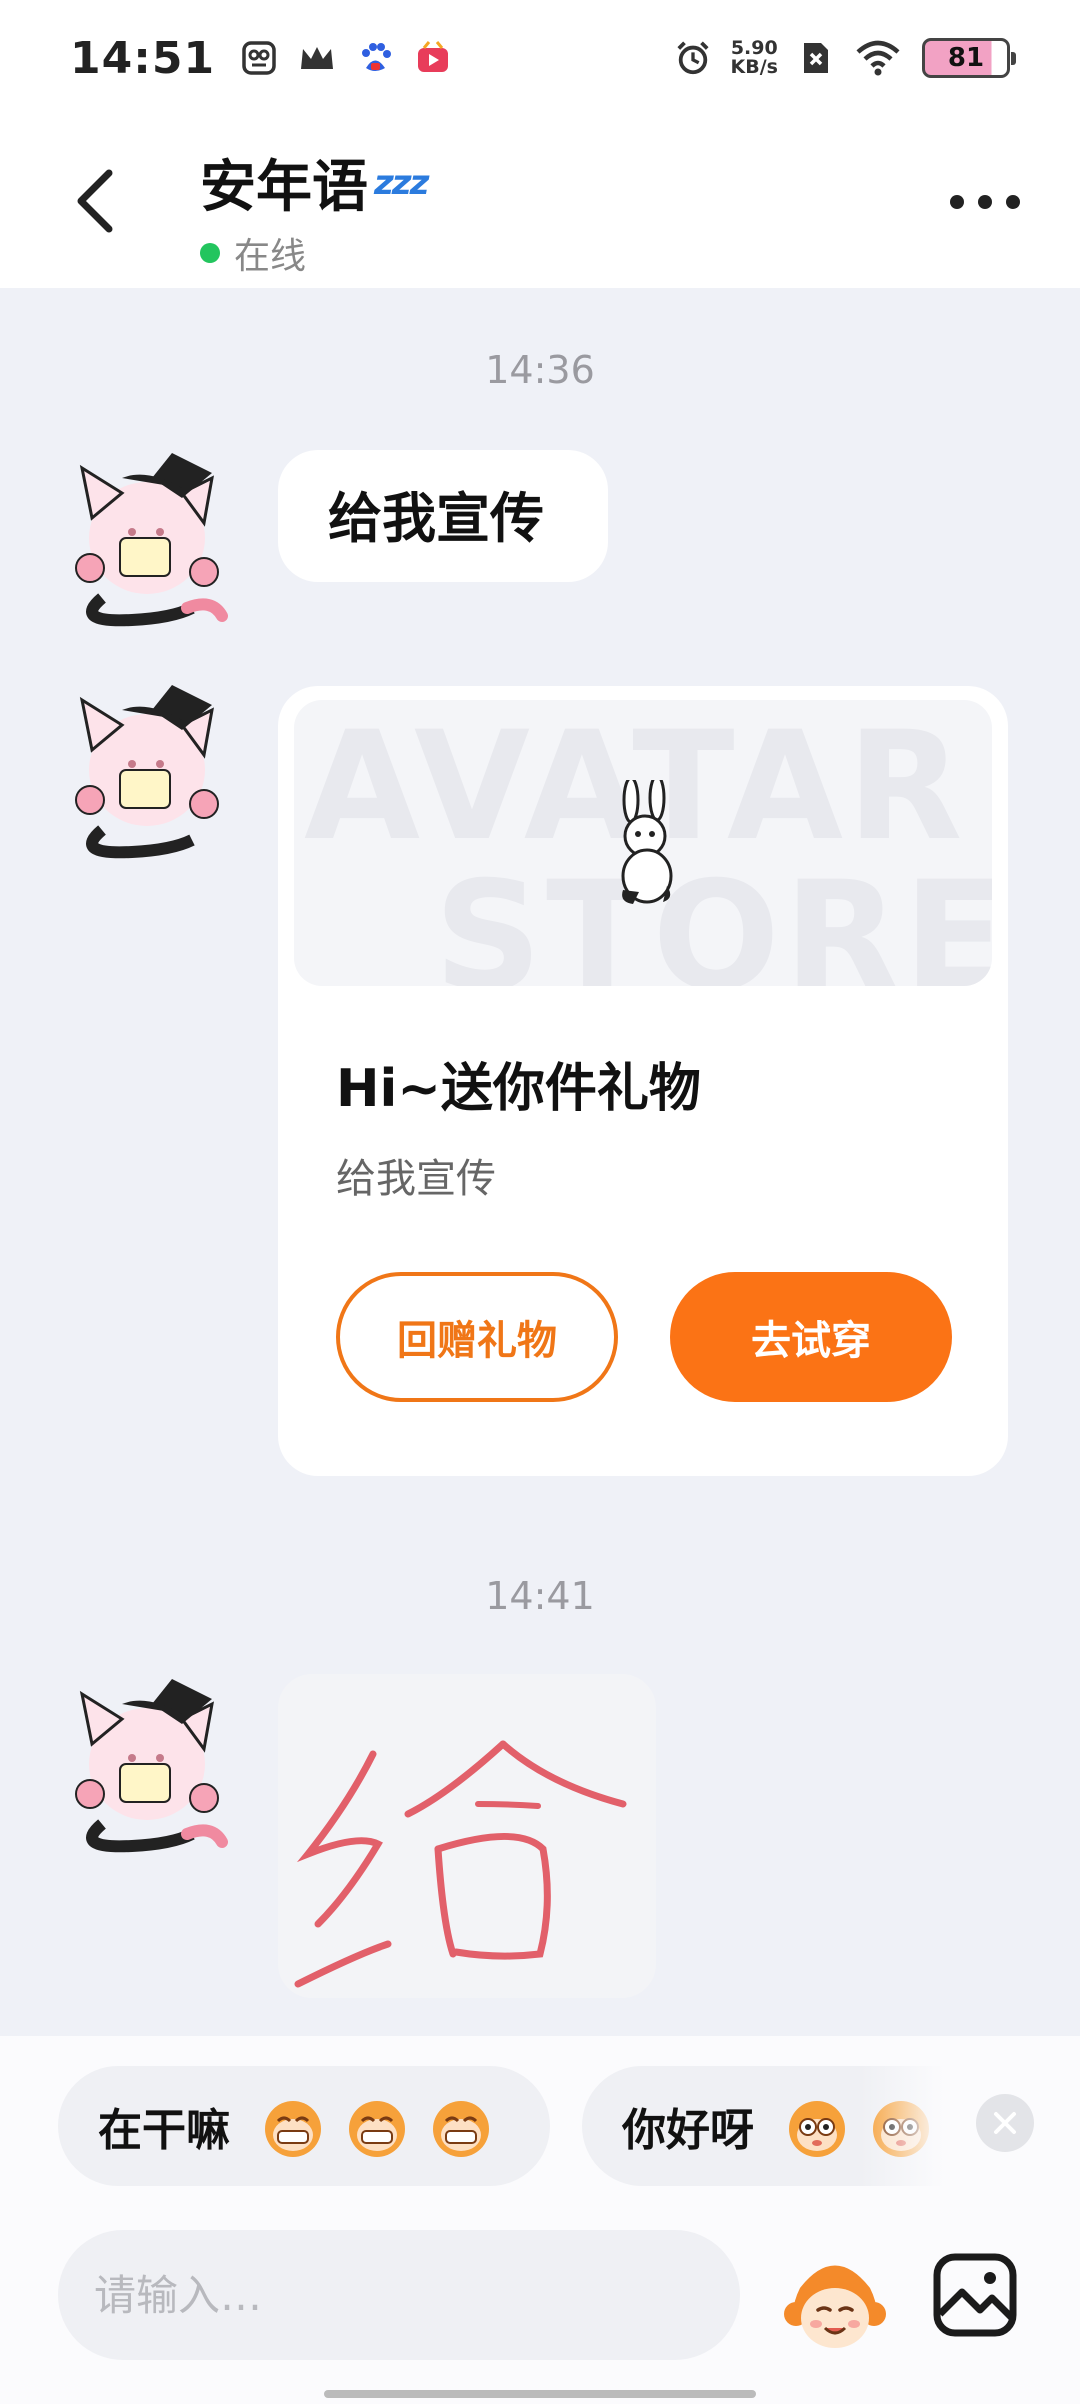  What do you see at coordinates (811, 1337) in the screenshot?
I see `try-on-button: 去试穿` at bounding box center [811, 1337].